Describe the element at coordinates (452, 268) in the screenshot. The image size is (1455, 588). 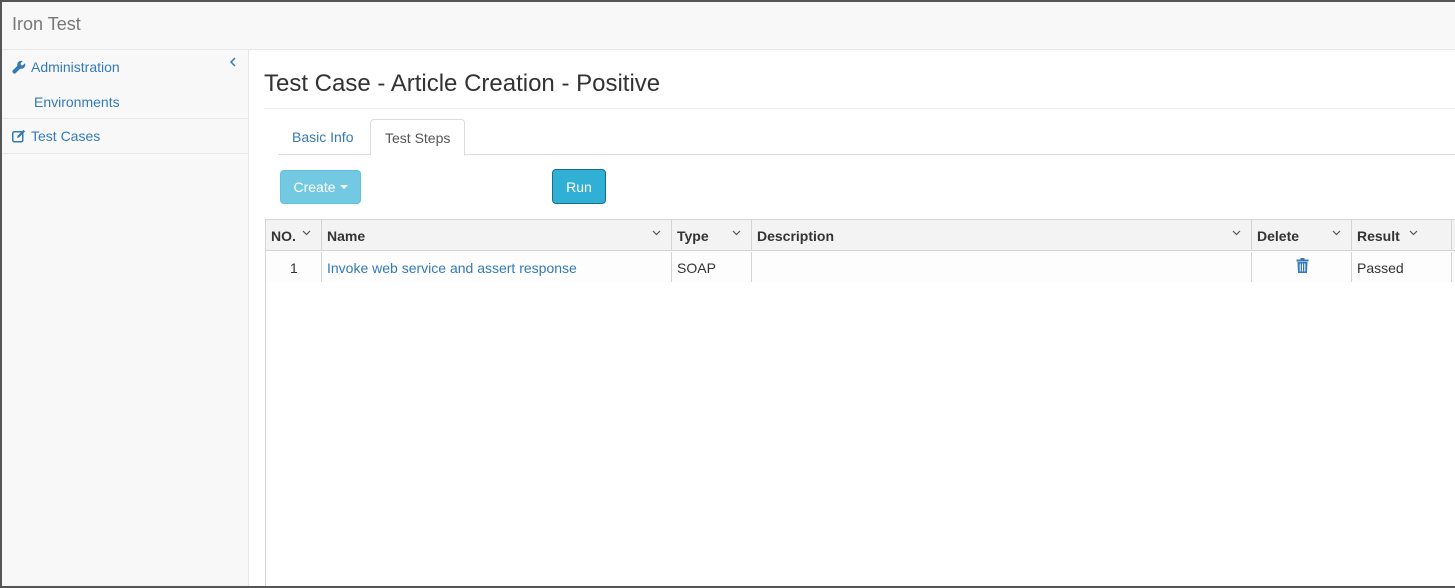
I see `test-step-link: Invoke web service and assert response` at that location.